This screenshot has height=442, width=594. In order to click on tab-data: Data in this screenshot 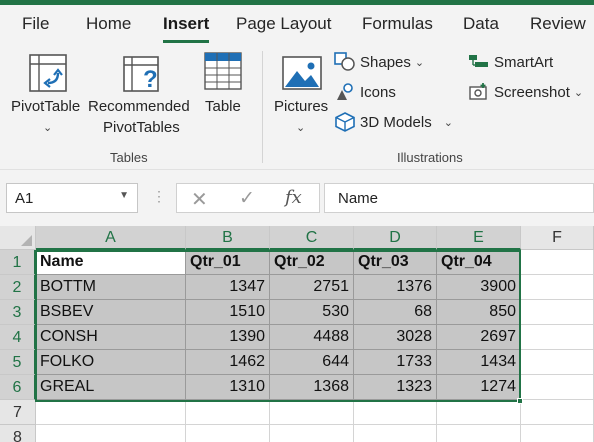, I will do `click(481, 24)`.